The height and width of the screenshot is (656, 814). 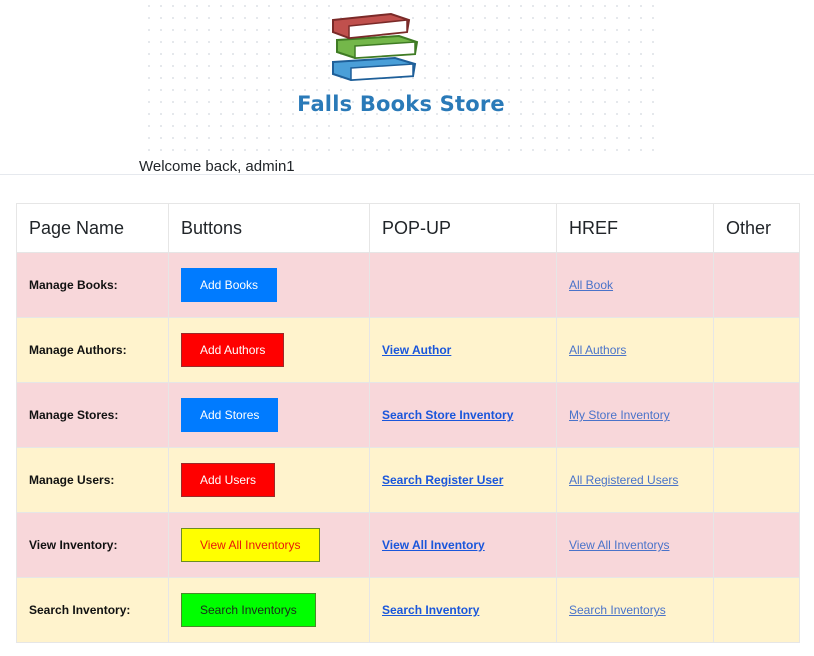 I want to click on popup-cell: Search Register User, so click(x=463, y=480).